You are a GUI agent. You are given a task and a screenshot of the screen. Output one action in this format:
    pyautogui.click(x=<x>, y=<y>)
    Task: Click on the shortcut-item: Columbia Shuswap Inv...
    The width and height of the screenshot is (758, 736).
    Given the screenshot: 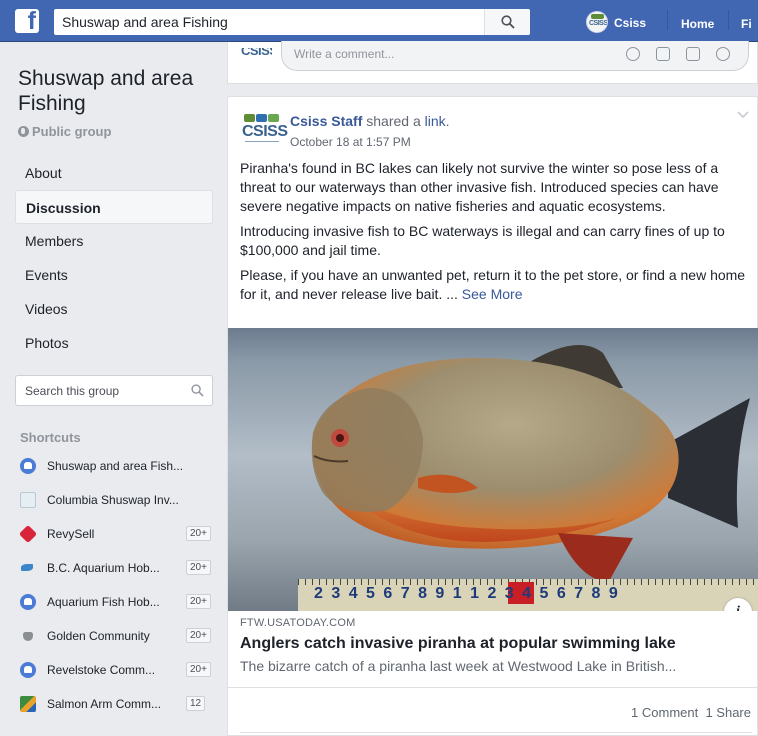 What is the action you would take?
    pyautogui.click(x=117, y=505)
    